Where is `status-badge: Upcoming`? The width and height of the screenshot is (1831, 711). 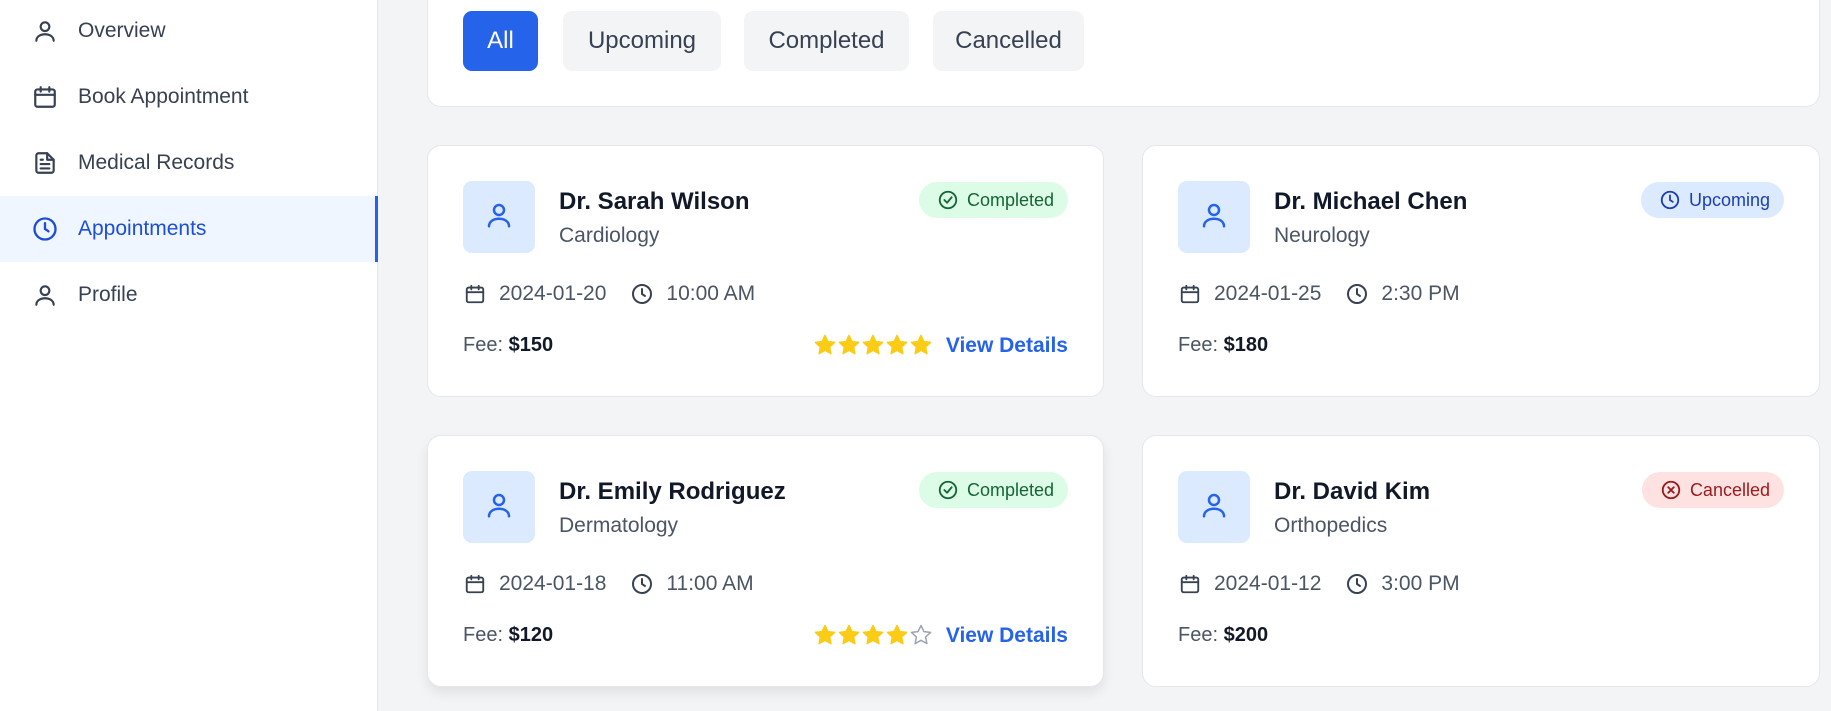
status-badge: Upcoming is located at coordinates (1712, 200).